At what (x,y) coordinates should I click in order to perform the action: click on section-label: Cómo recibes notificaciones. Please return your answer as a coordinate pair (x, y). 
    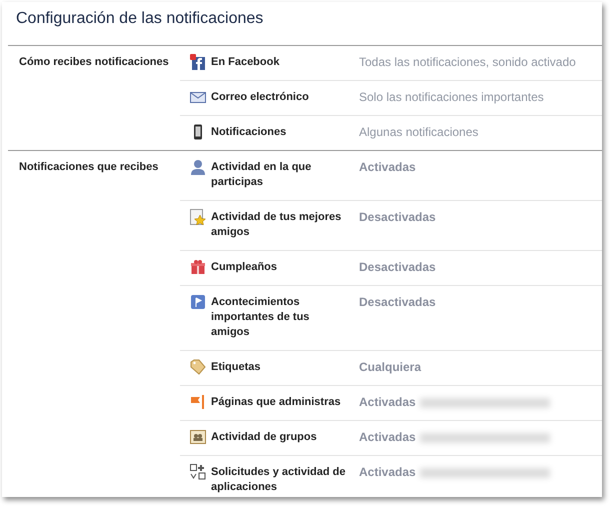
    Looking at the image, I should click on (94, 62).